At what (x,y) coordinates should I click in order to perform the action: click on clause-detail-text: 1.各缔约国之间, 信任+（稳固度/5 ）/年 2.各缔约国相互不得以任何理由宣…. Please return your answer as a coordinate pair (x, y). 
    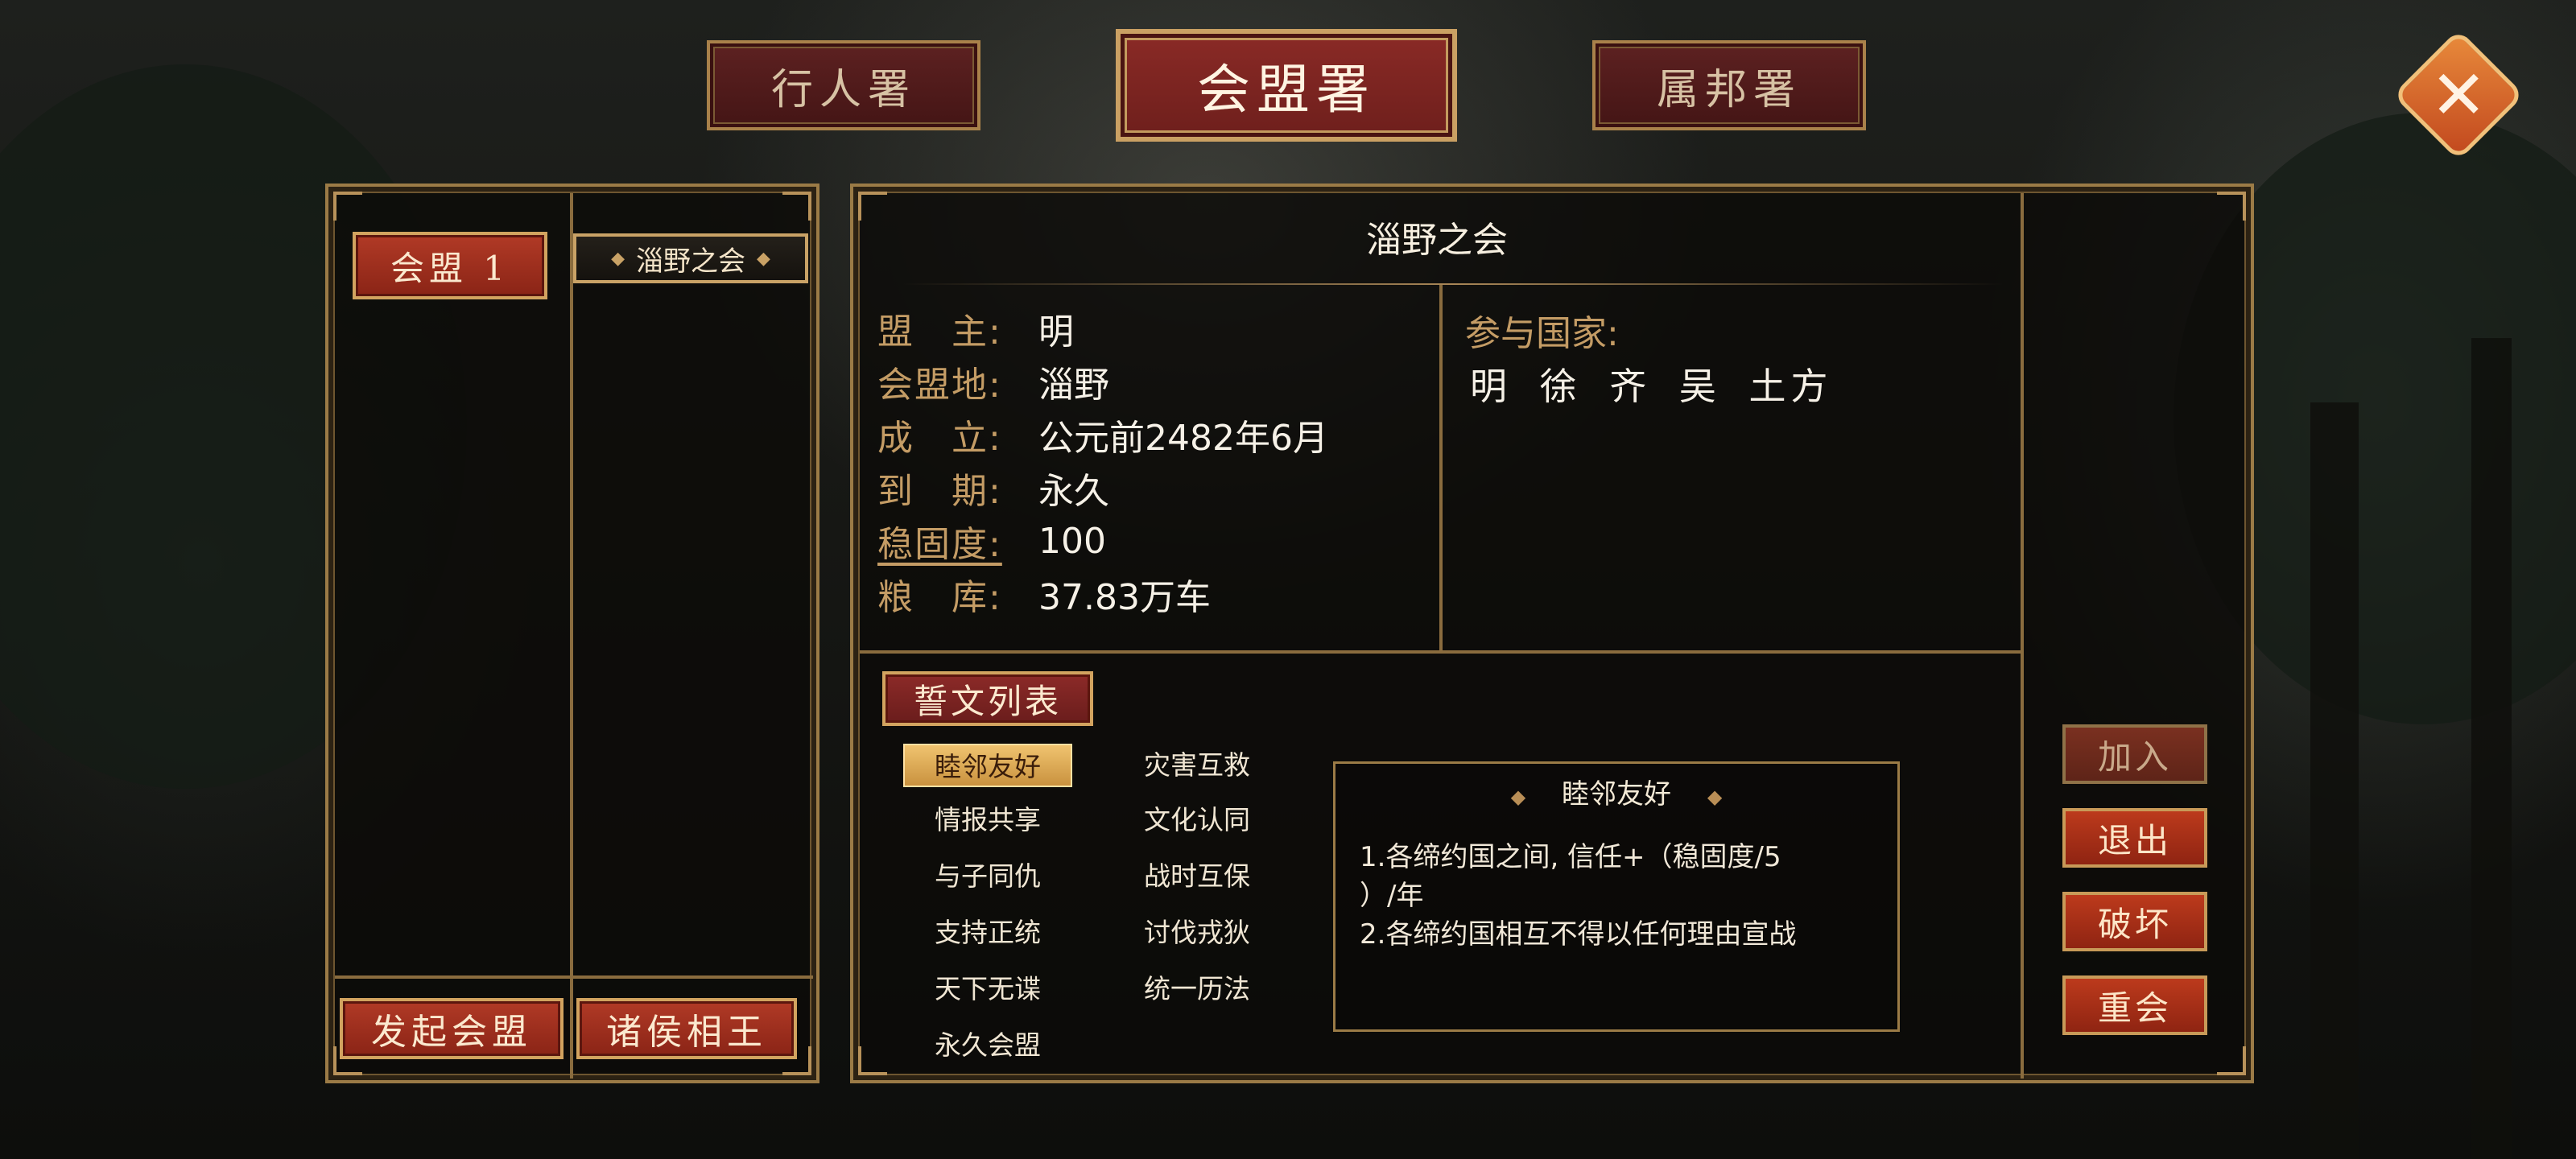
    Looking at the image, I should click on (1578, 896).